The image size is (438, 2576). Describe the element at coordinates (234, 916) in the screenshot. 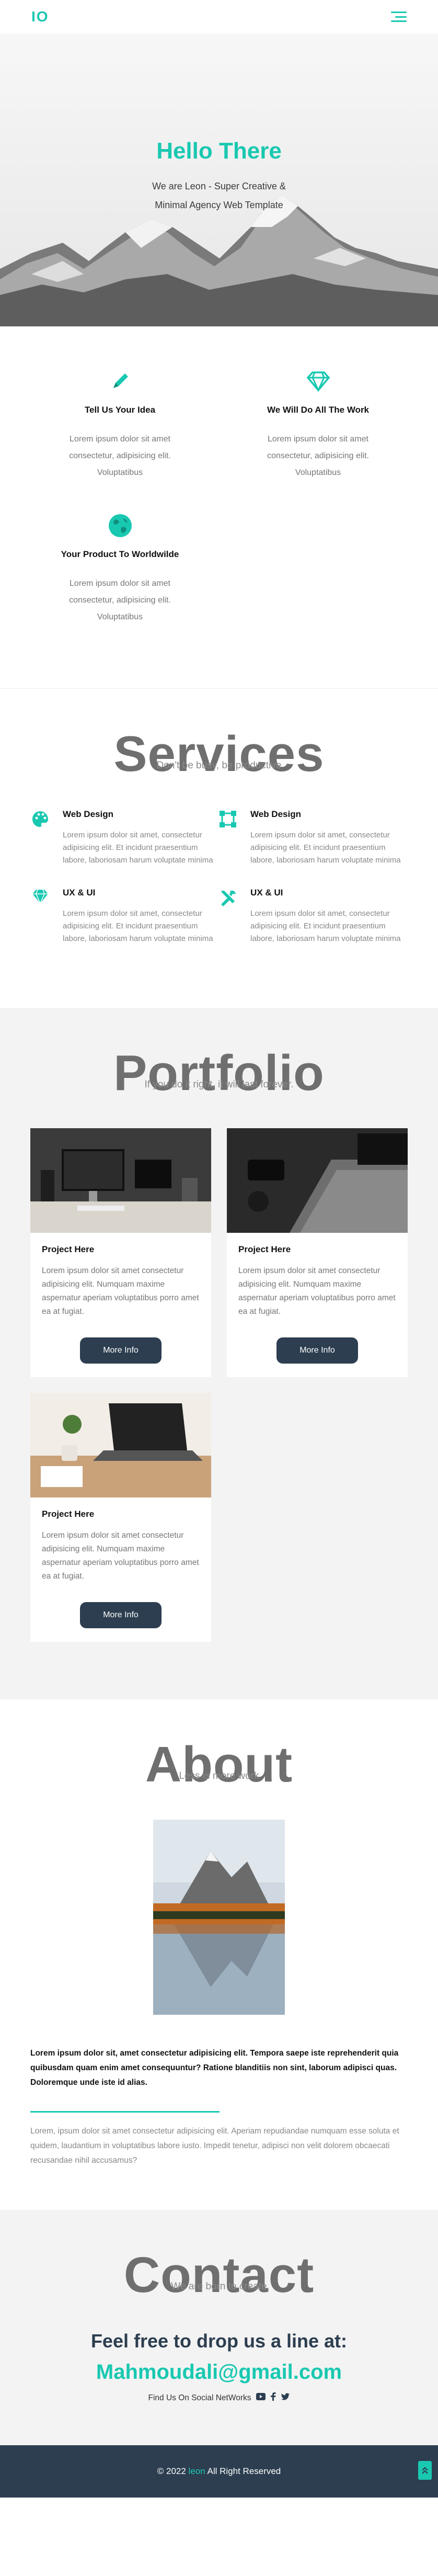

I see `tools-icon` at that location.